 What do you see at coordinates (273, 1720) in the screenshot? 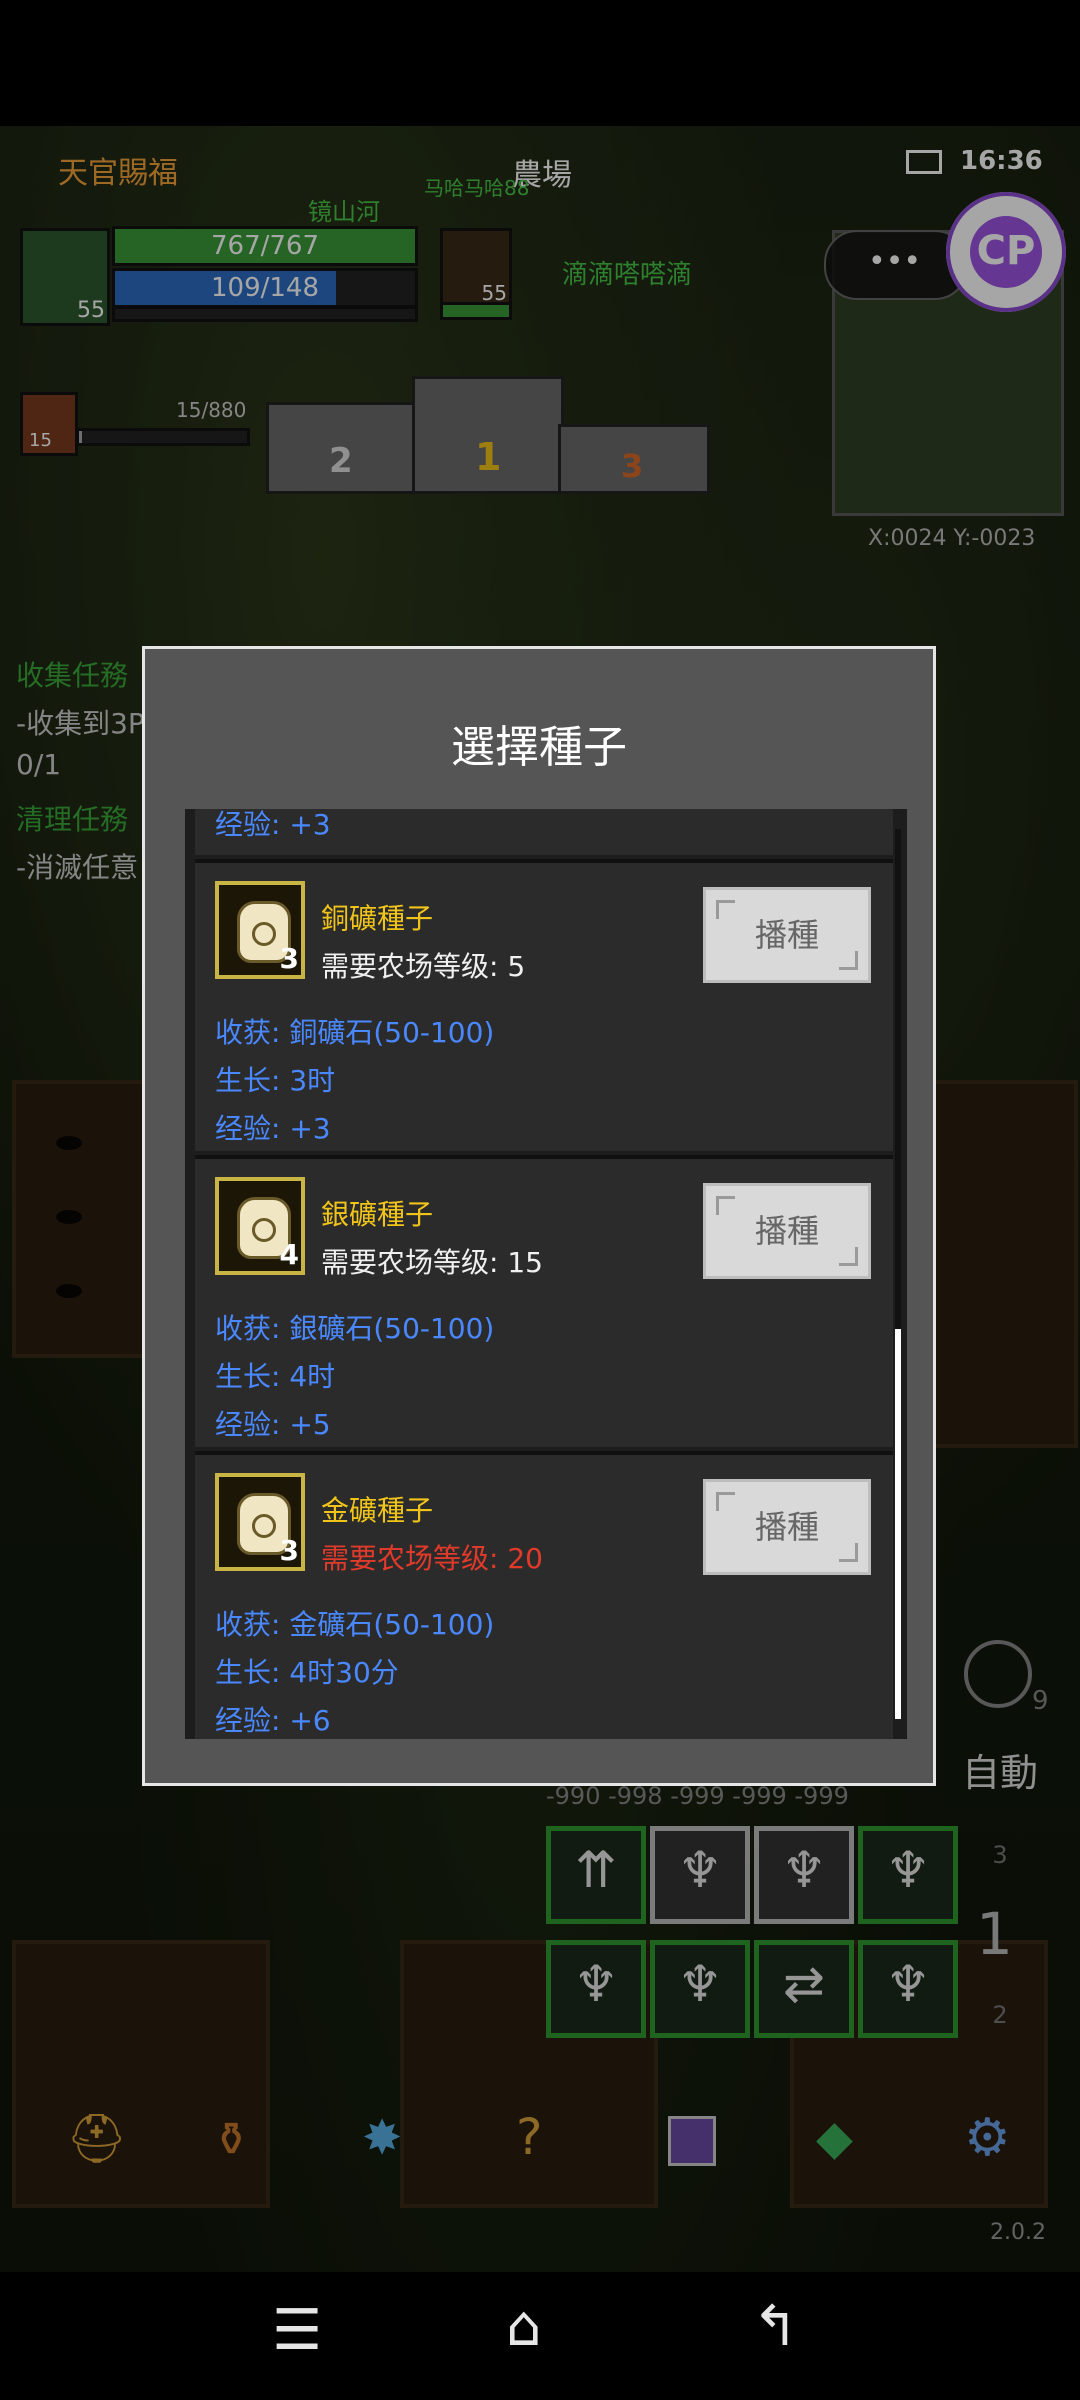
I see `seed-exp: 经验: +6` at bounding box center [273, 1720].